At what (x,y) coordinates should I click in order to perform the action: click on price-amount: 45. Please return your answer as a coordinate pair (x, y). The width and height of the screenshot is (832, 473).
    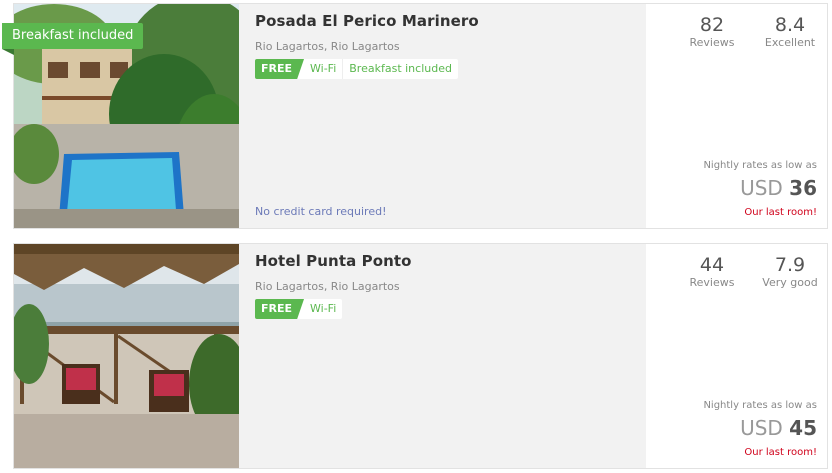
    Looking at the image, I should click on (803, 428).